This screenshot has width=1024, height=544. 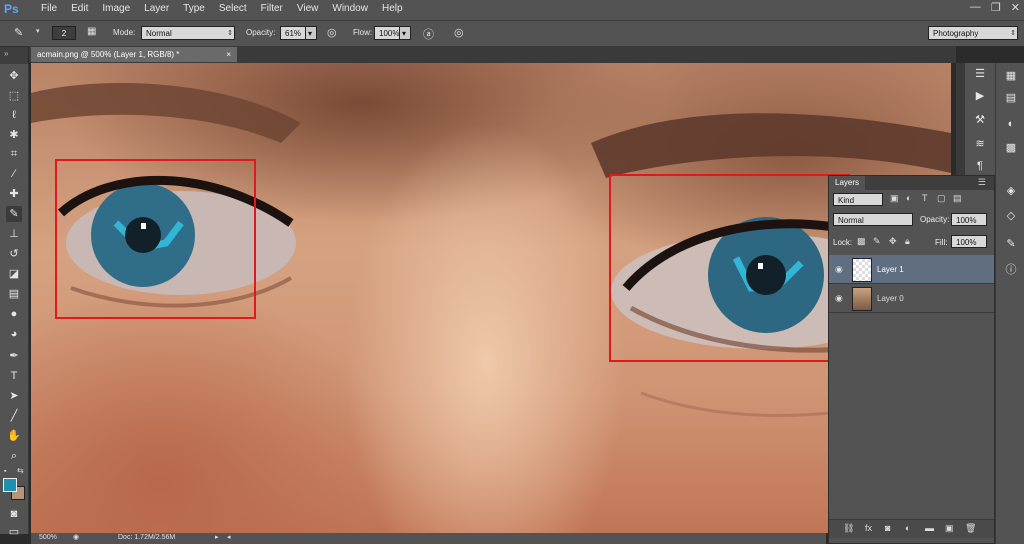 I want to click on document-tab: acmain.png @ 500% (Layer 1, RGB/8) * ×, so click(x=134, y=54).